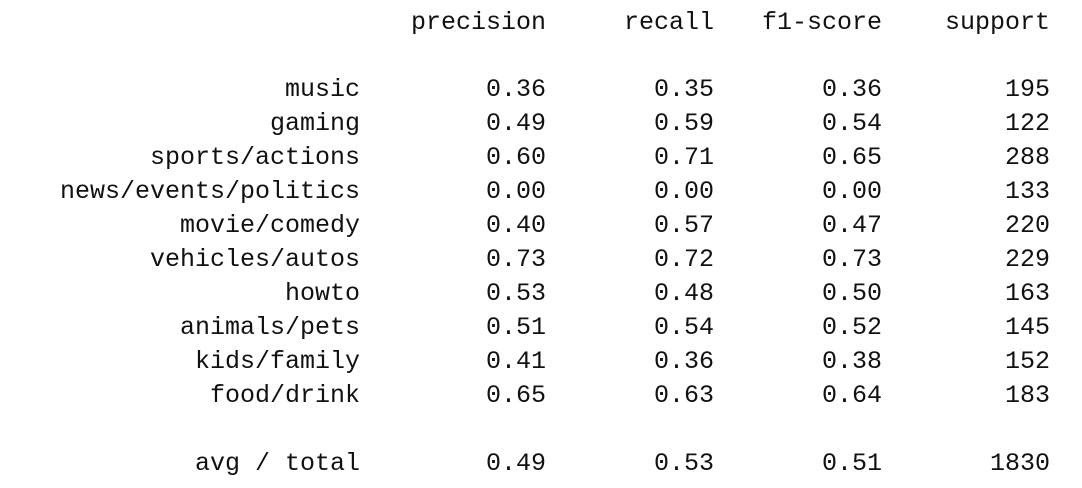 The width and height of the screenshot is (1082, 488). Describe the element at coordinates (851, 463) in the screenshot. I see `total-f1-score: 0.51` at that location.